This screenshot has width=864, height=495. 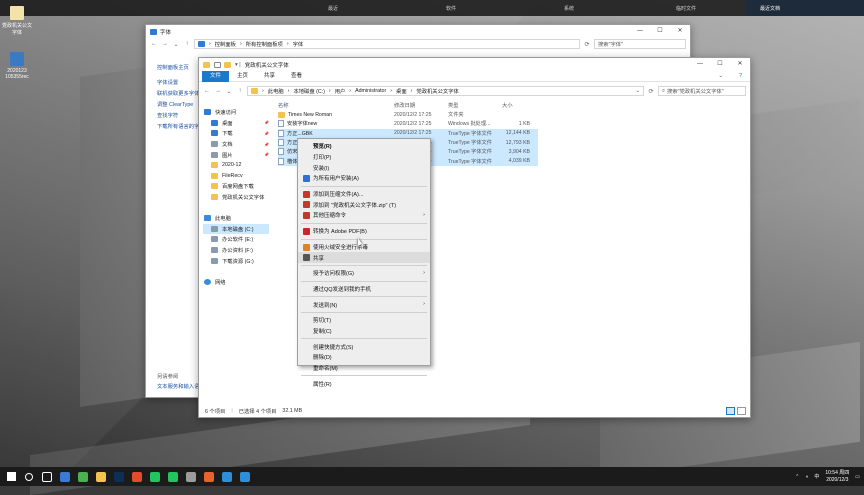 I want to click on nav-item: 办公资料 (F:), so click(x=236, y=250).